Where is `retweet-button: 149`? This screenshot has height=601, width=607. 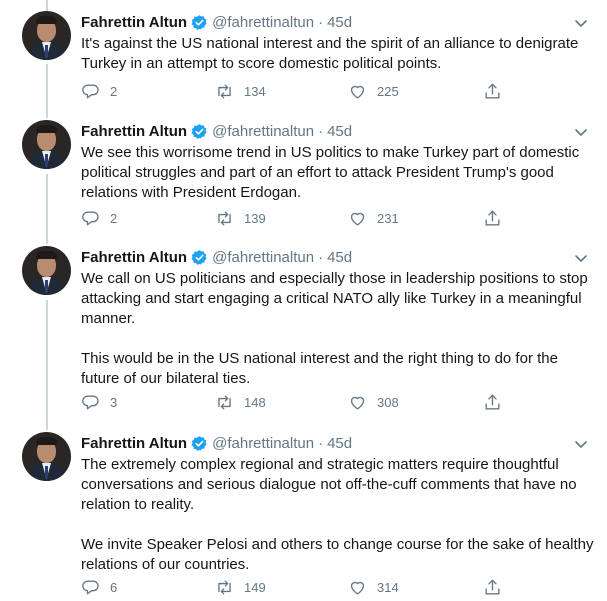 retweet-button: 149 is located at coordinates (240, 587).